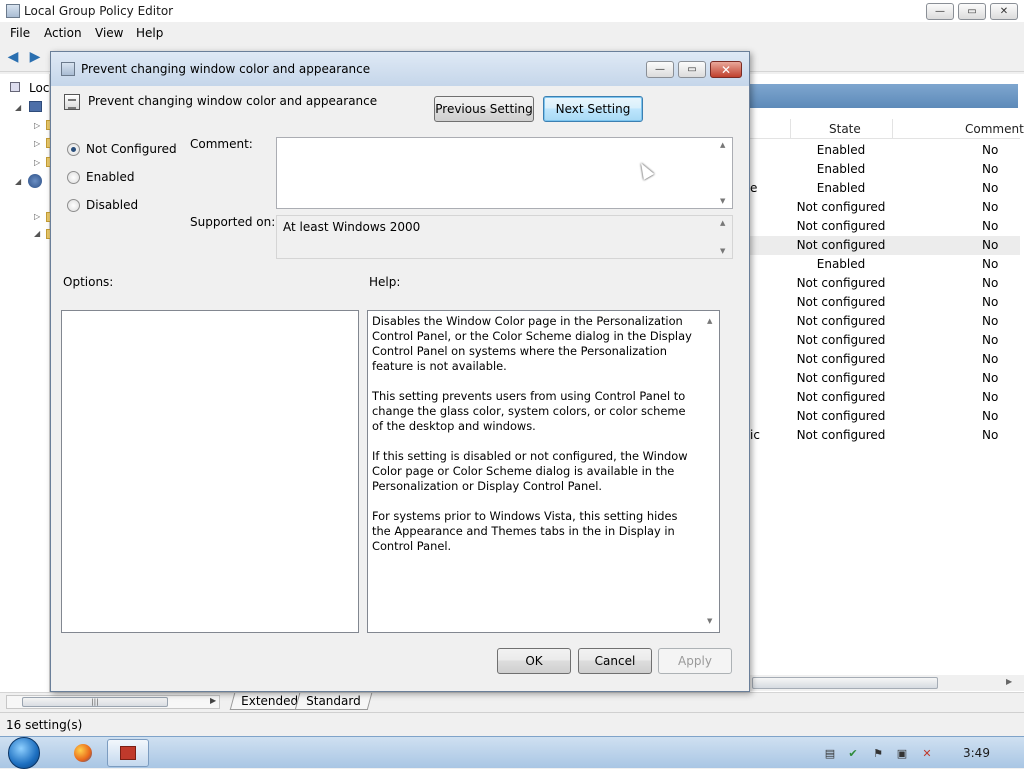 This screenshot has height=769, width=1024. I want to click on list-row-selected: Not configured No, so click(885, 245).